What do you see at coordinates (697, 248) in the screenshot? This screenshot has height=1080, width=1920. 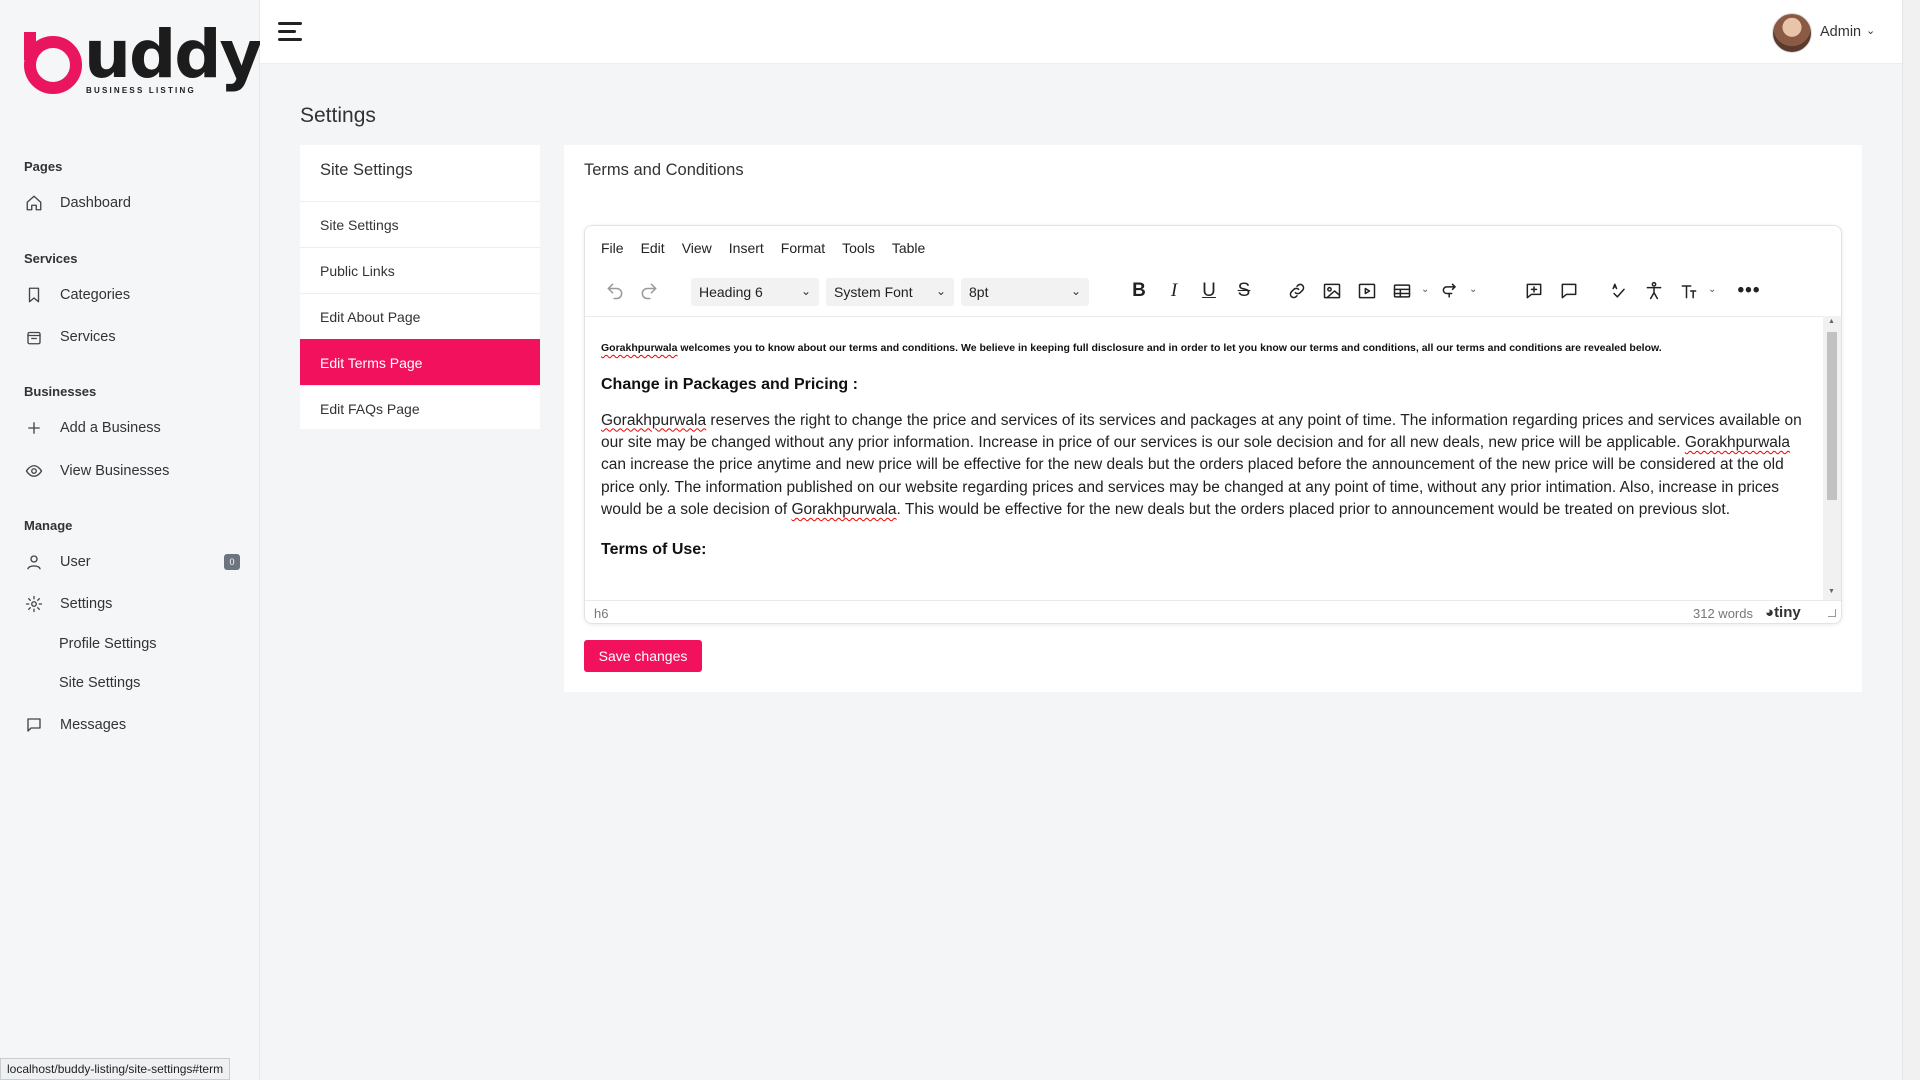 I see `menu-view: View` at bounding box center [697, 248].